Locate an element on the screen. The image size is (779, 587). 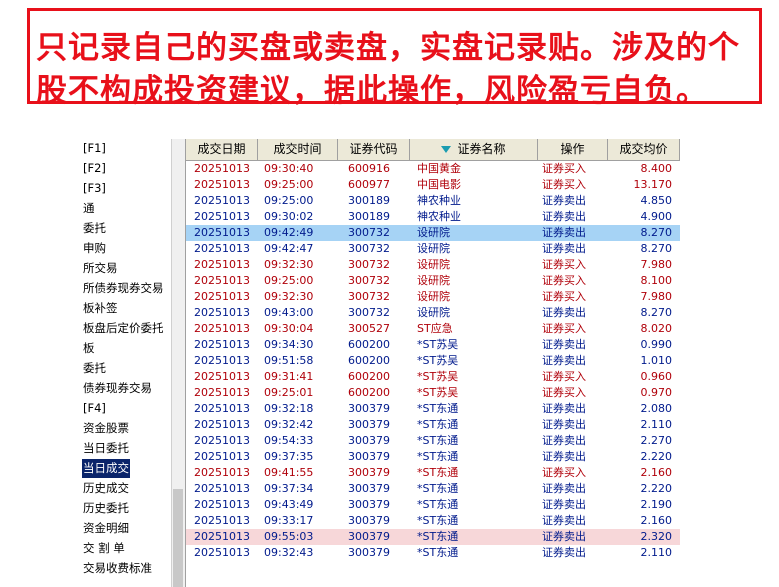
sidebar-item: 板补签 is located at coordinates (100, 308).